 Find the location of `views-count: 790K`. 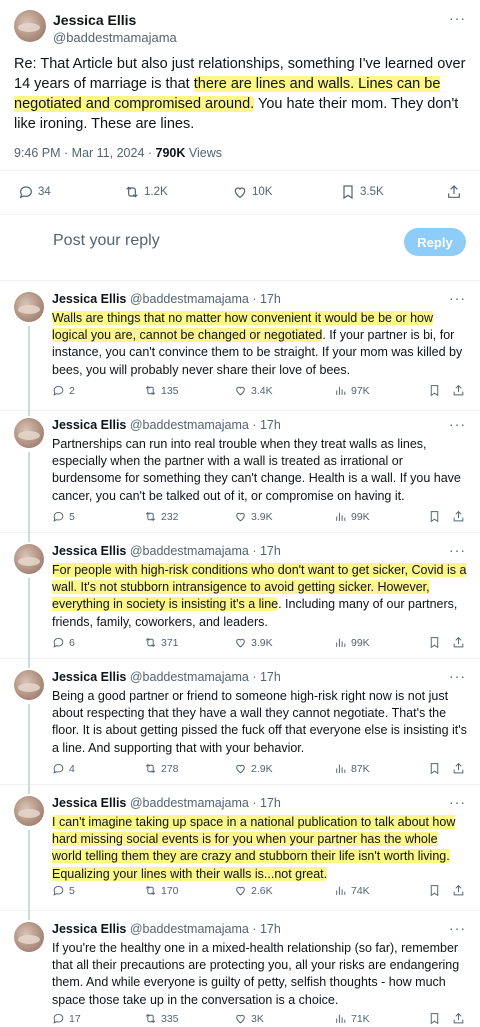

views-count: 790K is located at coordinates (170, 153).